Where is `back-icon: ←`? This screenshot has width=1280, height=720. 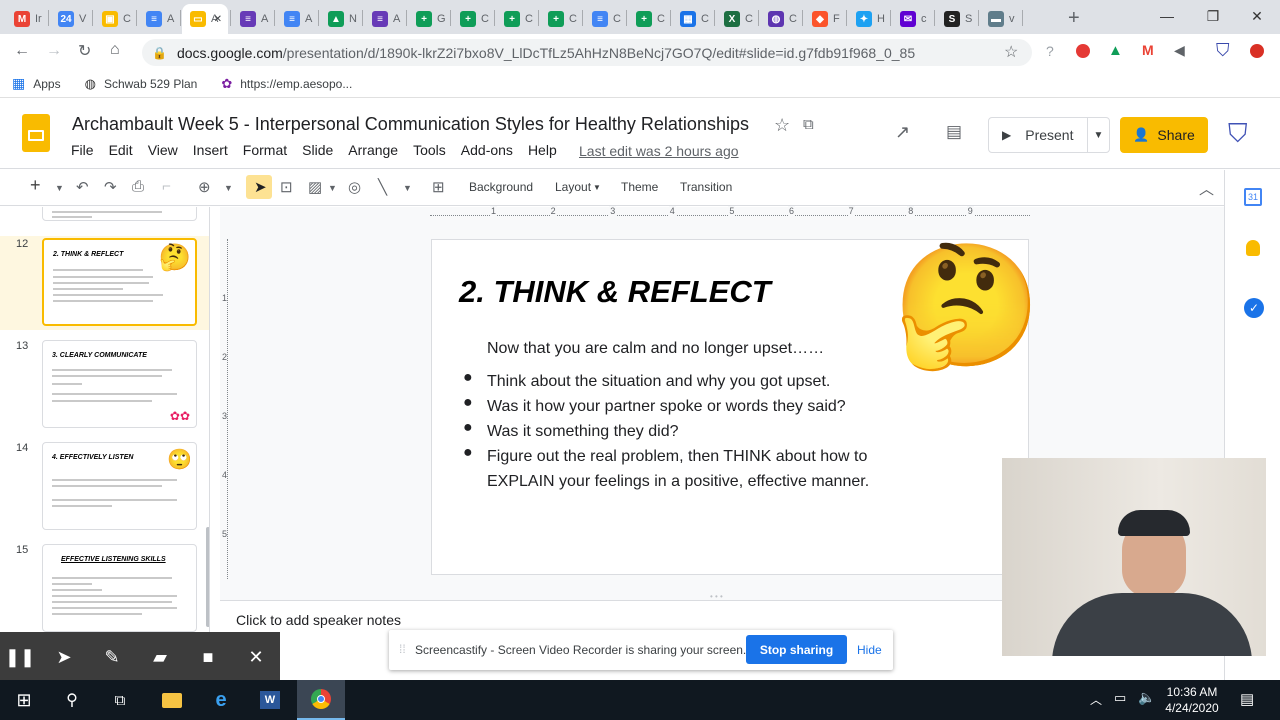 back-icon: ← is located at coordinates (22, 51).